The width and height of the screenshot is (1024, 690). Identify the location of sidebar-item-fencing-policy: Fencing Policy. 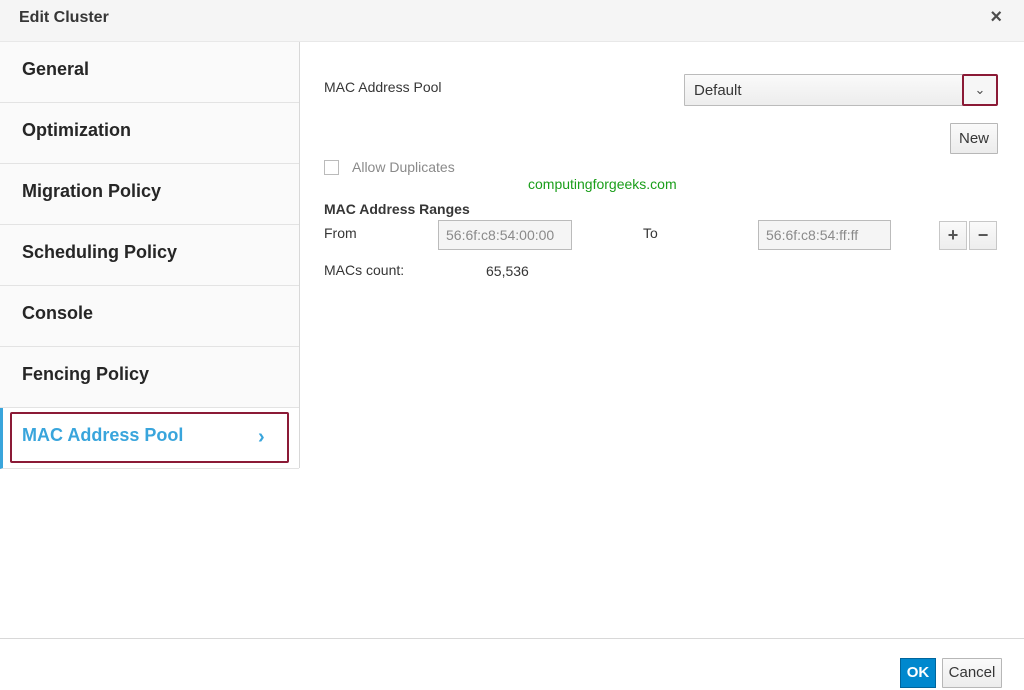
(149, 377).